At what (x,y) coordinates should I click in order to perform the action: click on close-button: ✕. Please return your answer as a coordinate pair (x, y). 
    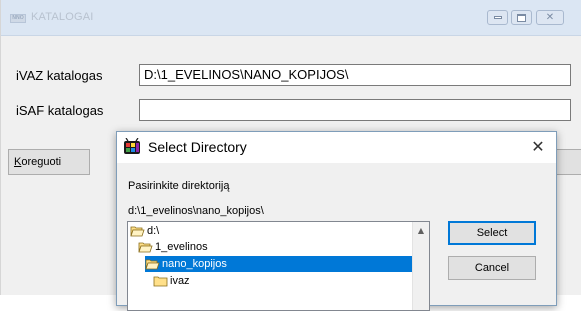
    Looking at the image, I should click on (550, 17).